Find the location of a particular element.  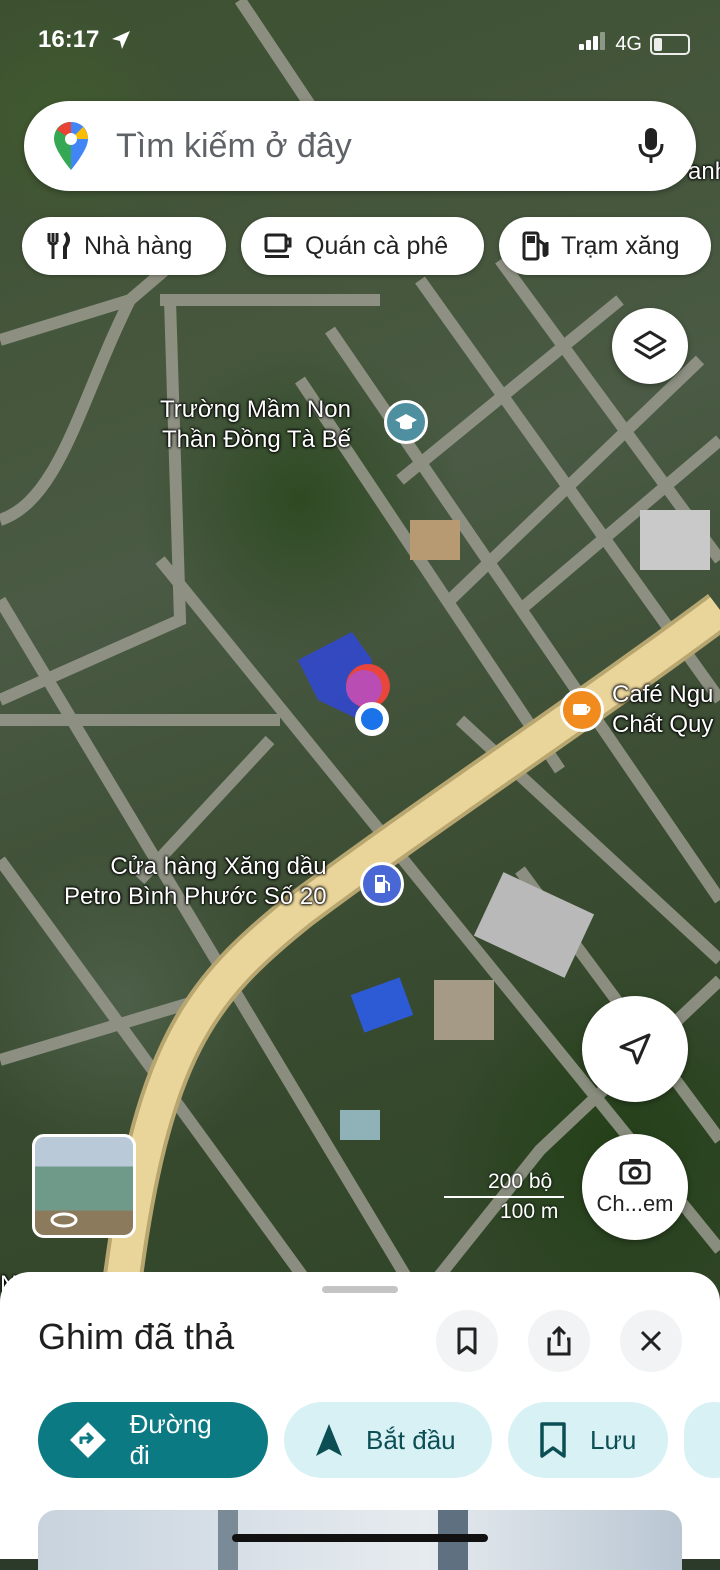

cafe-label: Café Ngu Chất Quy is located at coordinates (662, 710).